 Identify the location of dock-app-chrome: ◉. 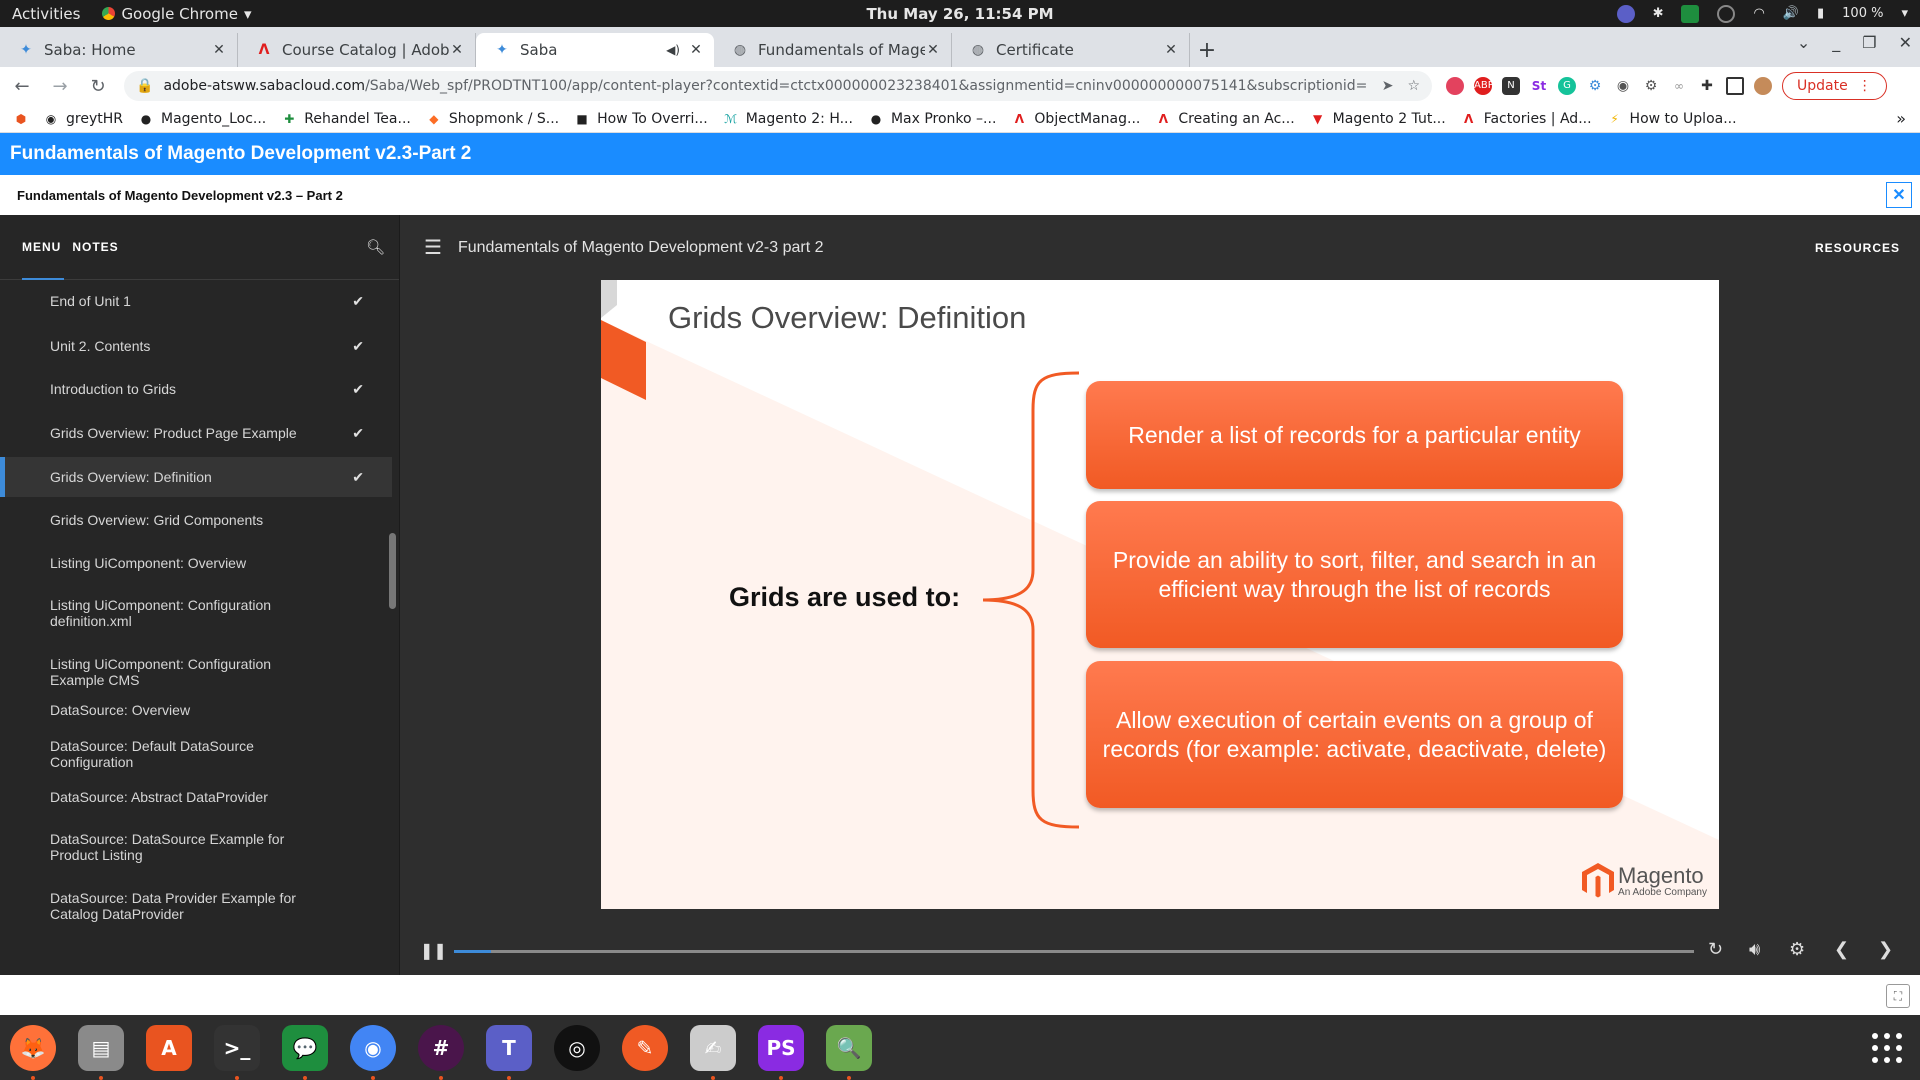
(373, 1052).